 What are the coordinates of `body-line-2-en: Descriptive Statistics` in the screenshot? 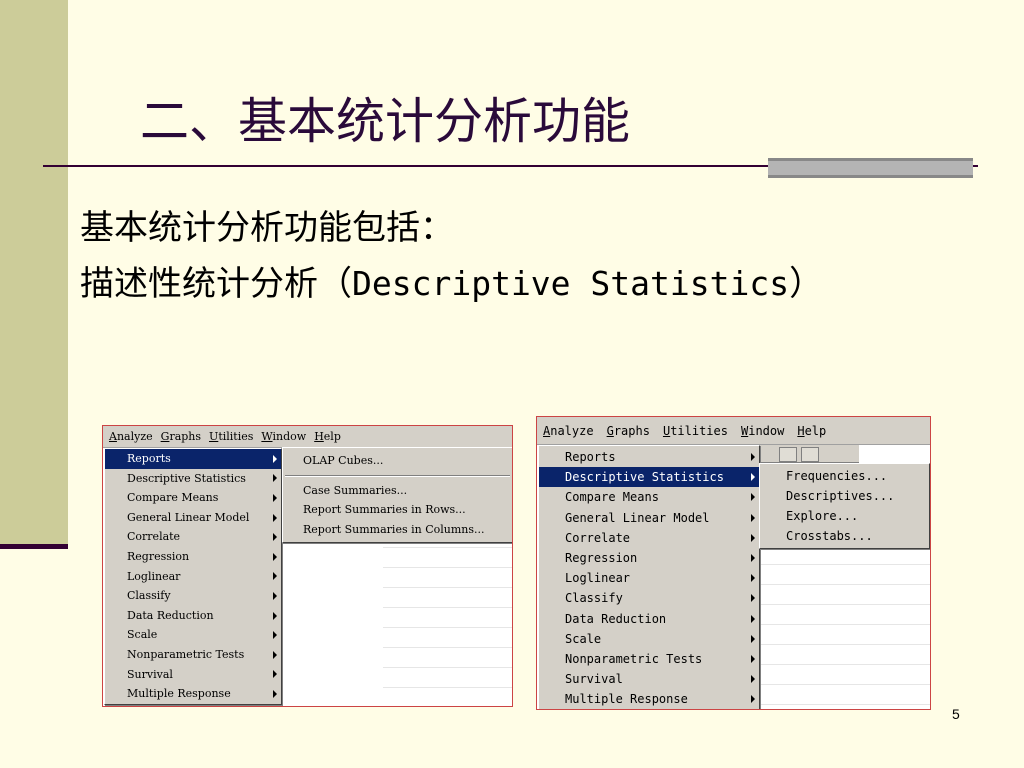 It's located at (571, 283).